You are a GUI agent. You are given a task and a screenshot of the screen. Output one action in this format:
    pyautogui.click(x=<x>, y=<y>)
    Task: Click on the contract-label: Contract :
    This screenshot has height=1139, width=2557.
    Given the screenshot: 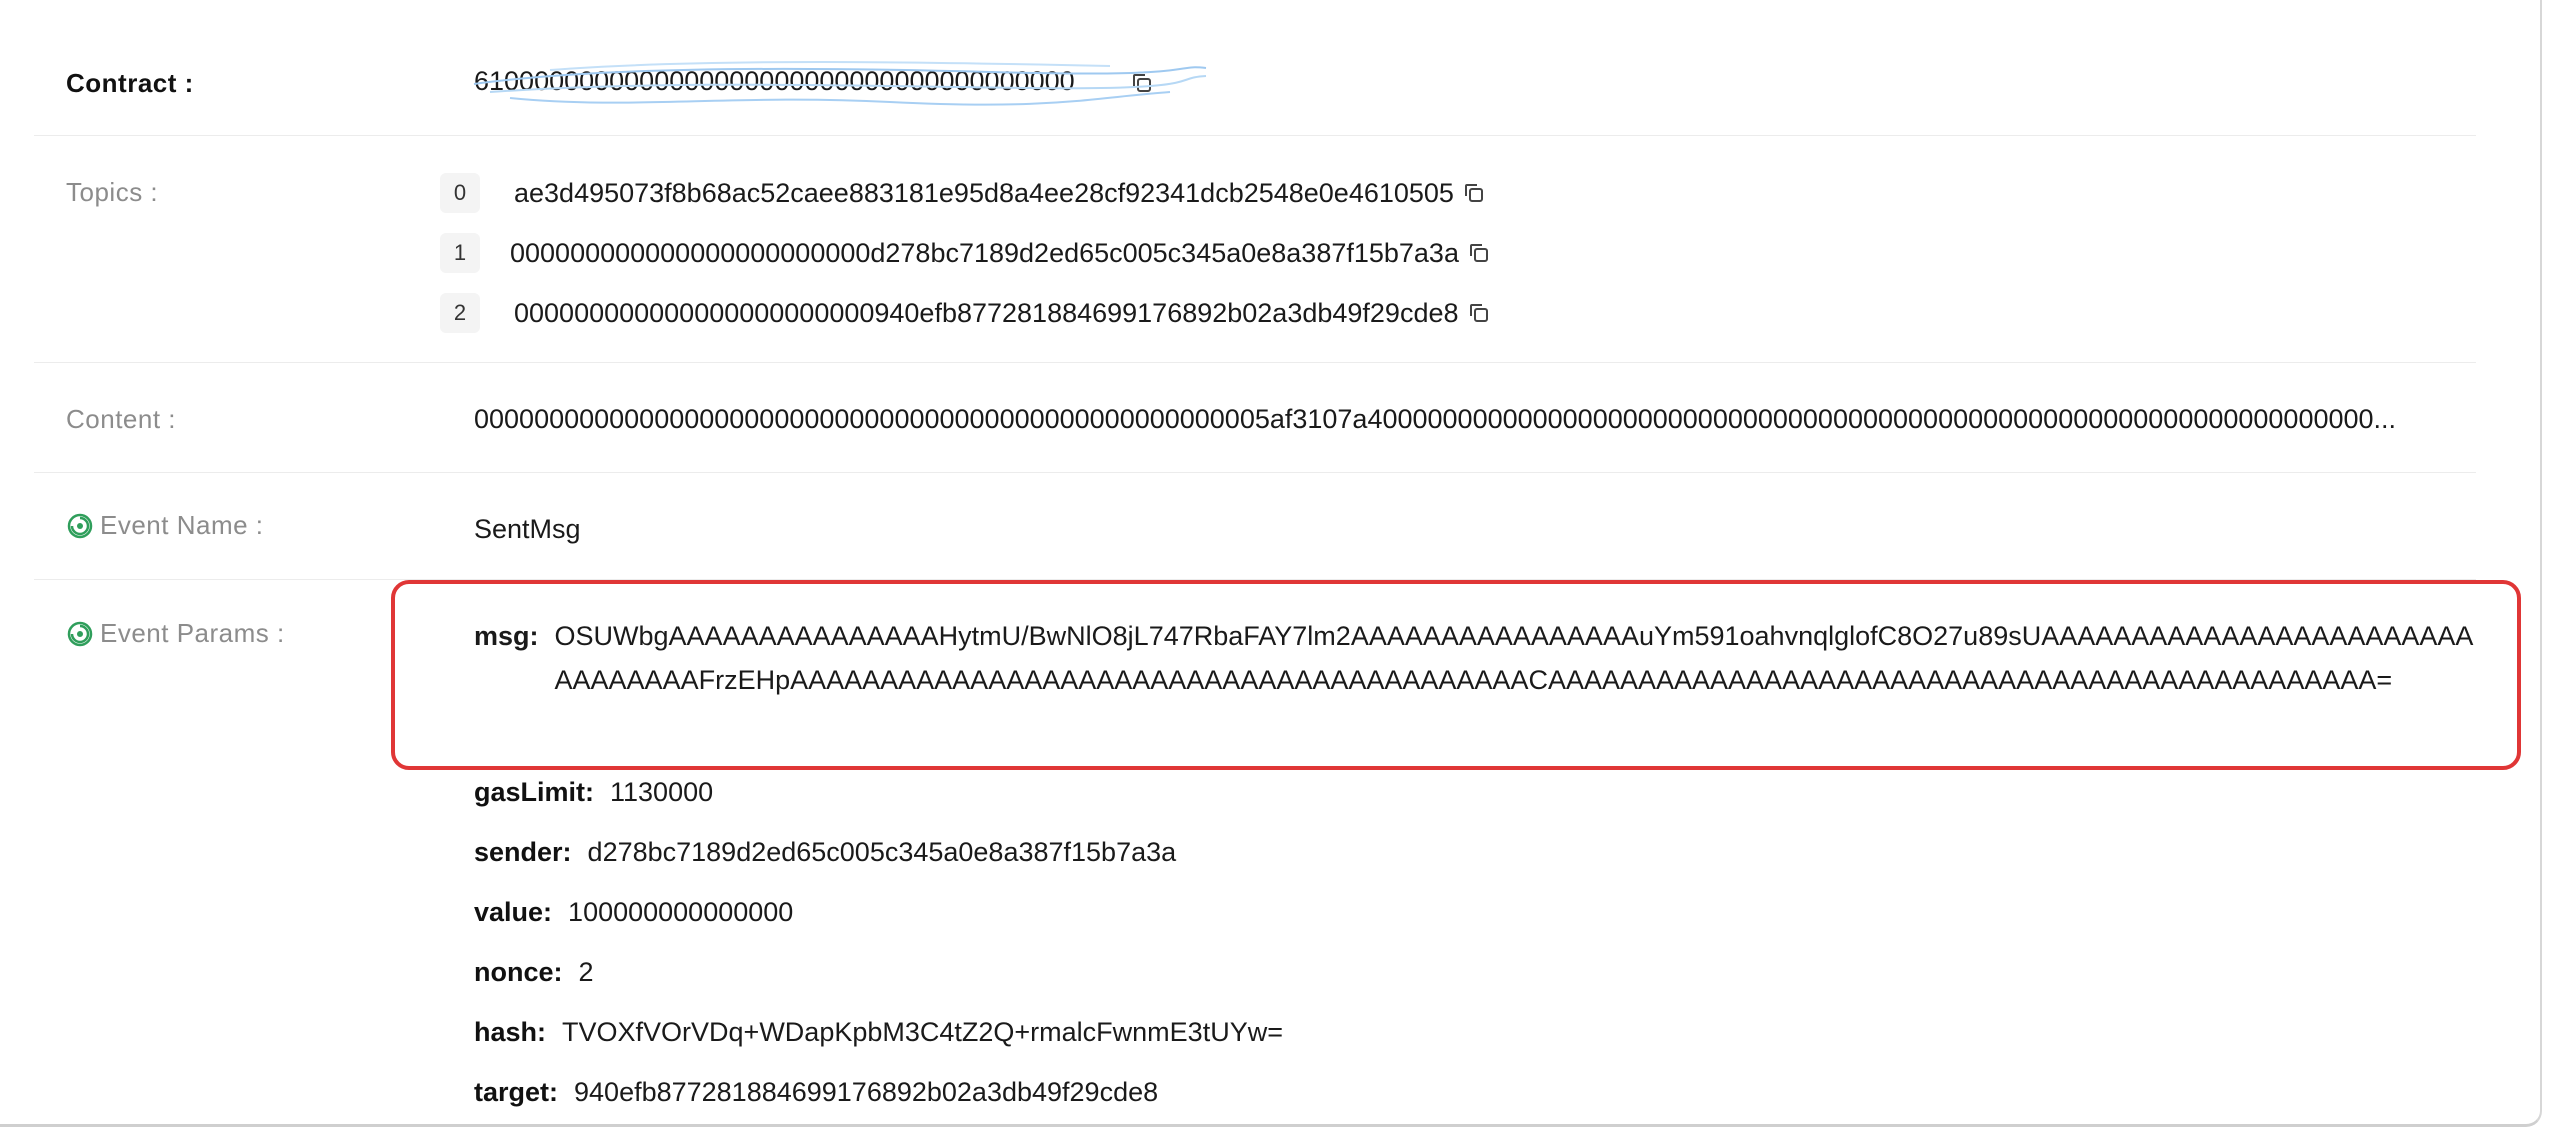 What is the action you would take?
    pyautogui.click(x=130, y=83)
    